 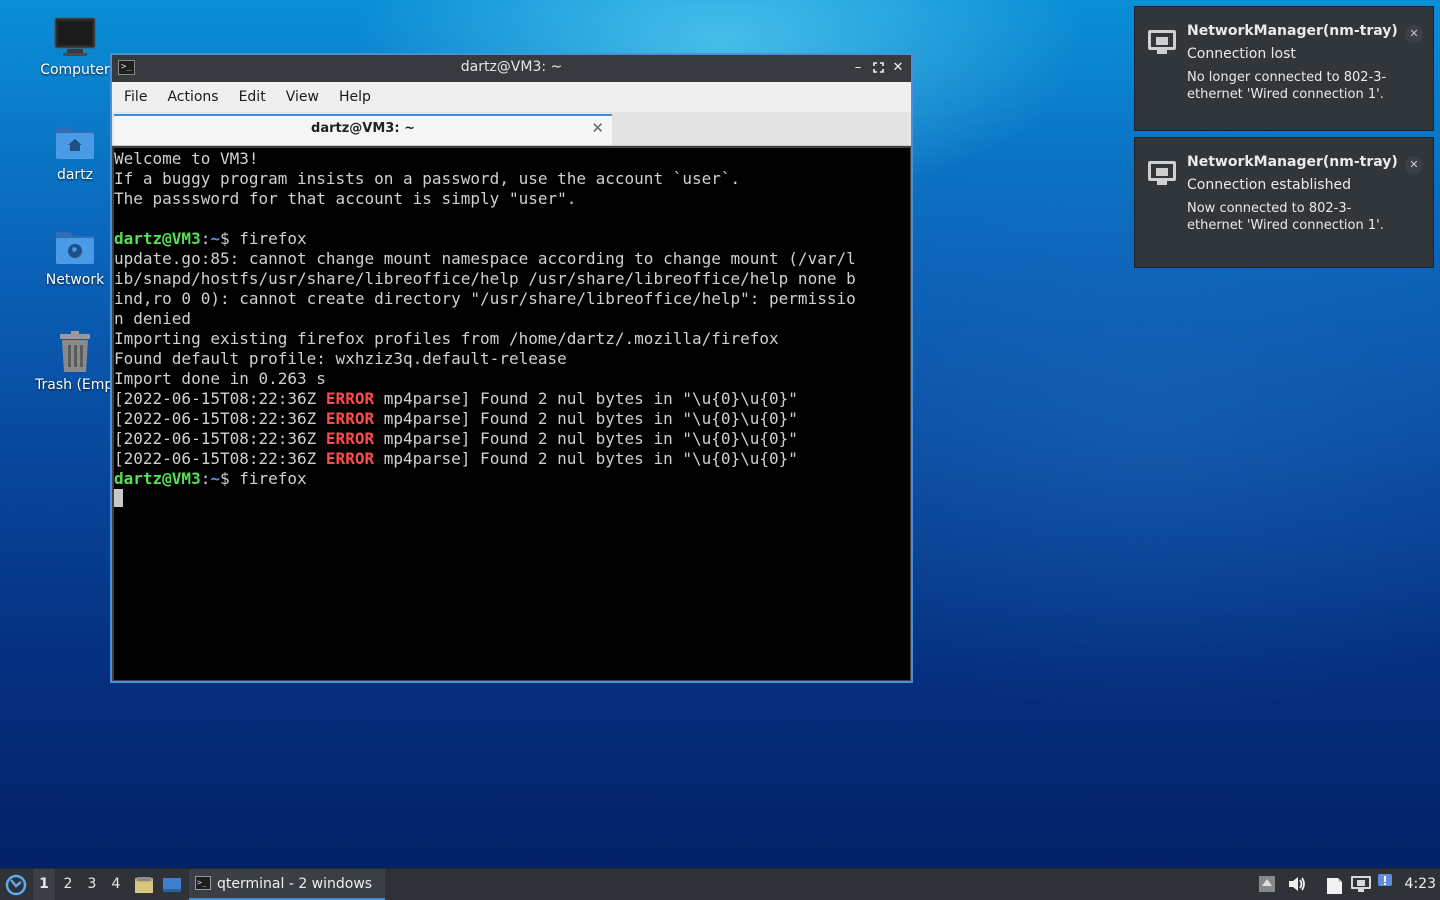 What do you see at coordinates (295, 884) in the screenshot?
I see `task-label: qterminal - 2 windows` at bounding box center [295, 884].